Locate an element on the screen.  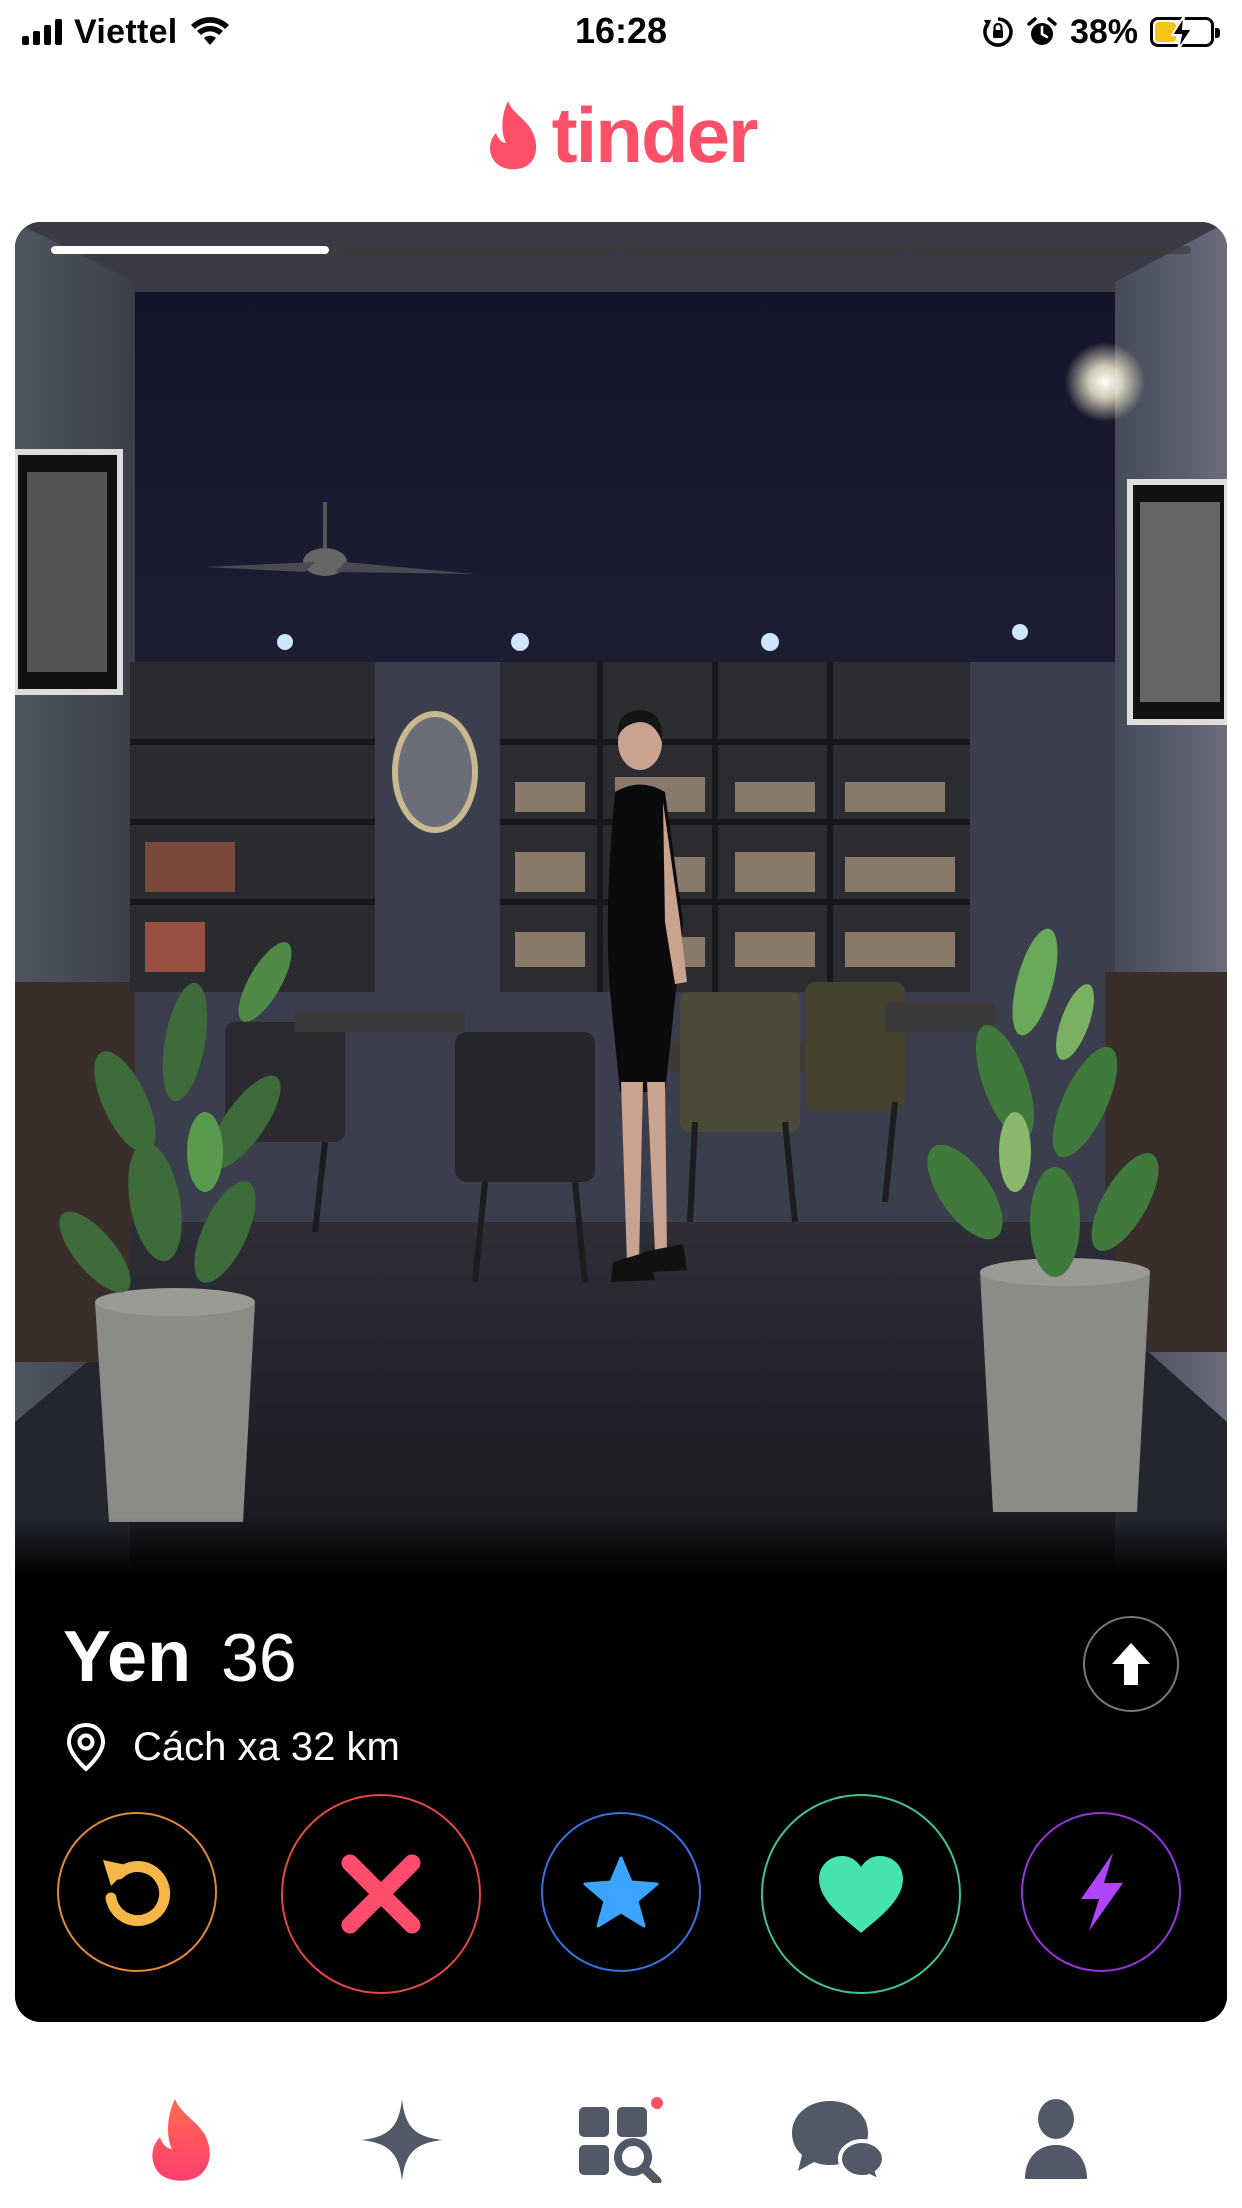
profile-distance: Cách xa 32 km is located at coordinates (266, 1746).